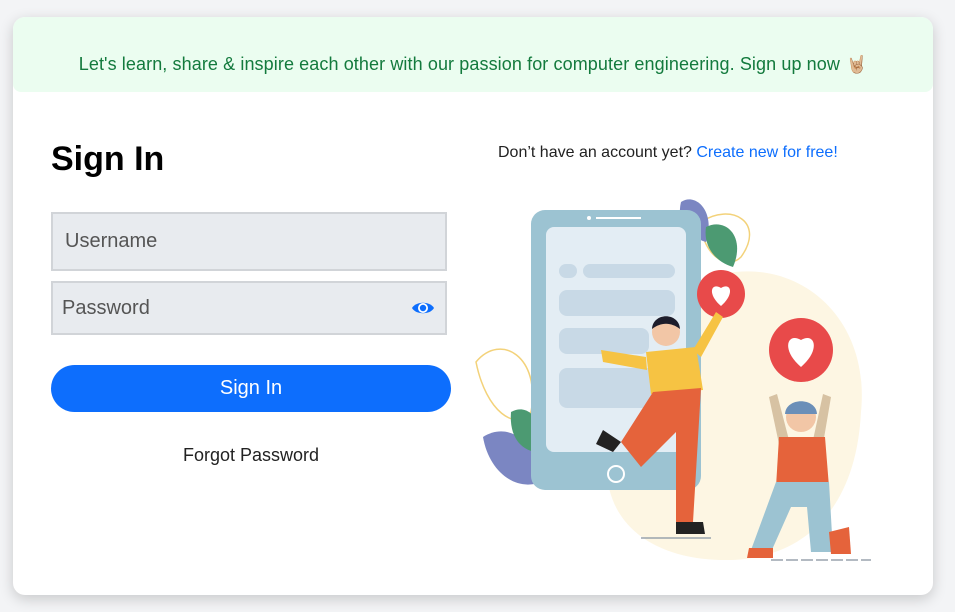 The image size is (955, 612). I want to click on woman-shoe, so click(690, 528).